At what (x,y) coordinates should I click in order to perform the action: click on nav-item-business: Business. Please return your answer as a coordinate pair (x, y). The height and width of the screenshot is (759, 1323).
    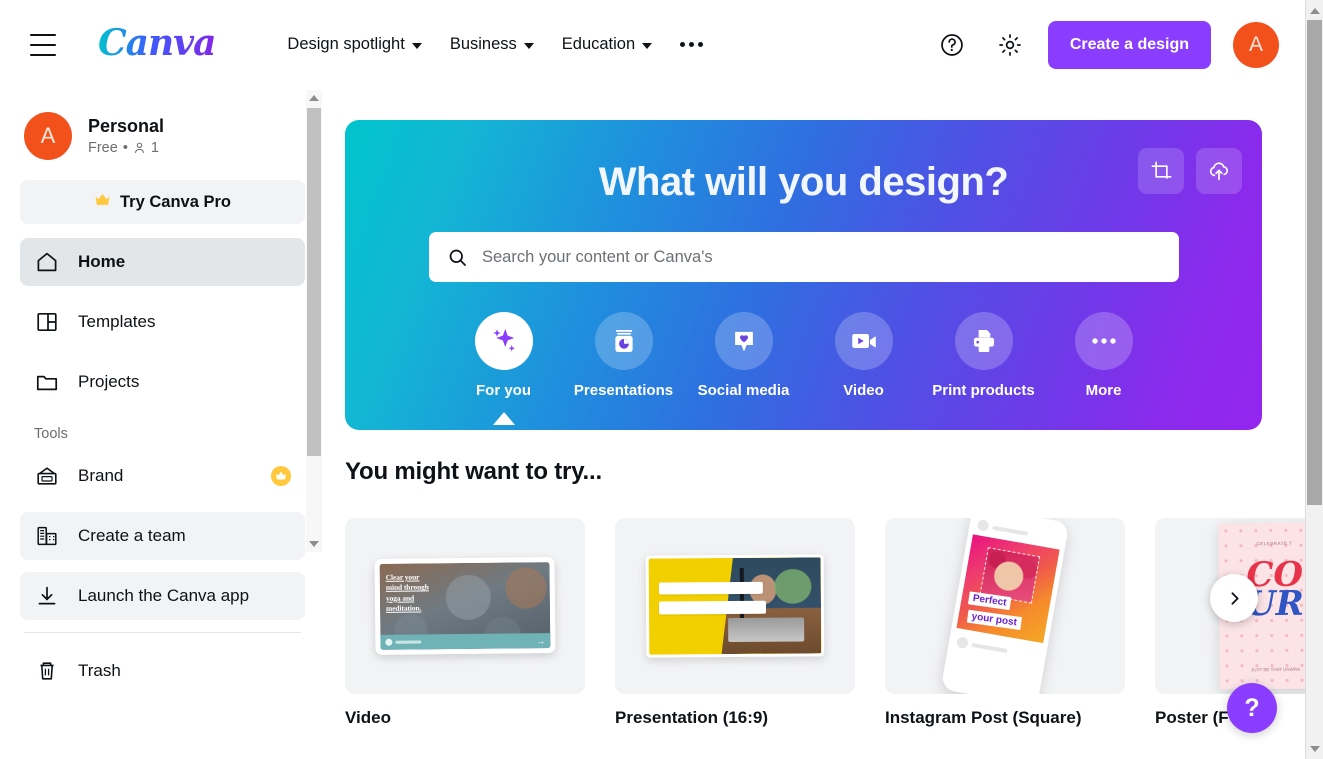
    Looking at the image, I should click on (492, 44).